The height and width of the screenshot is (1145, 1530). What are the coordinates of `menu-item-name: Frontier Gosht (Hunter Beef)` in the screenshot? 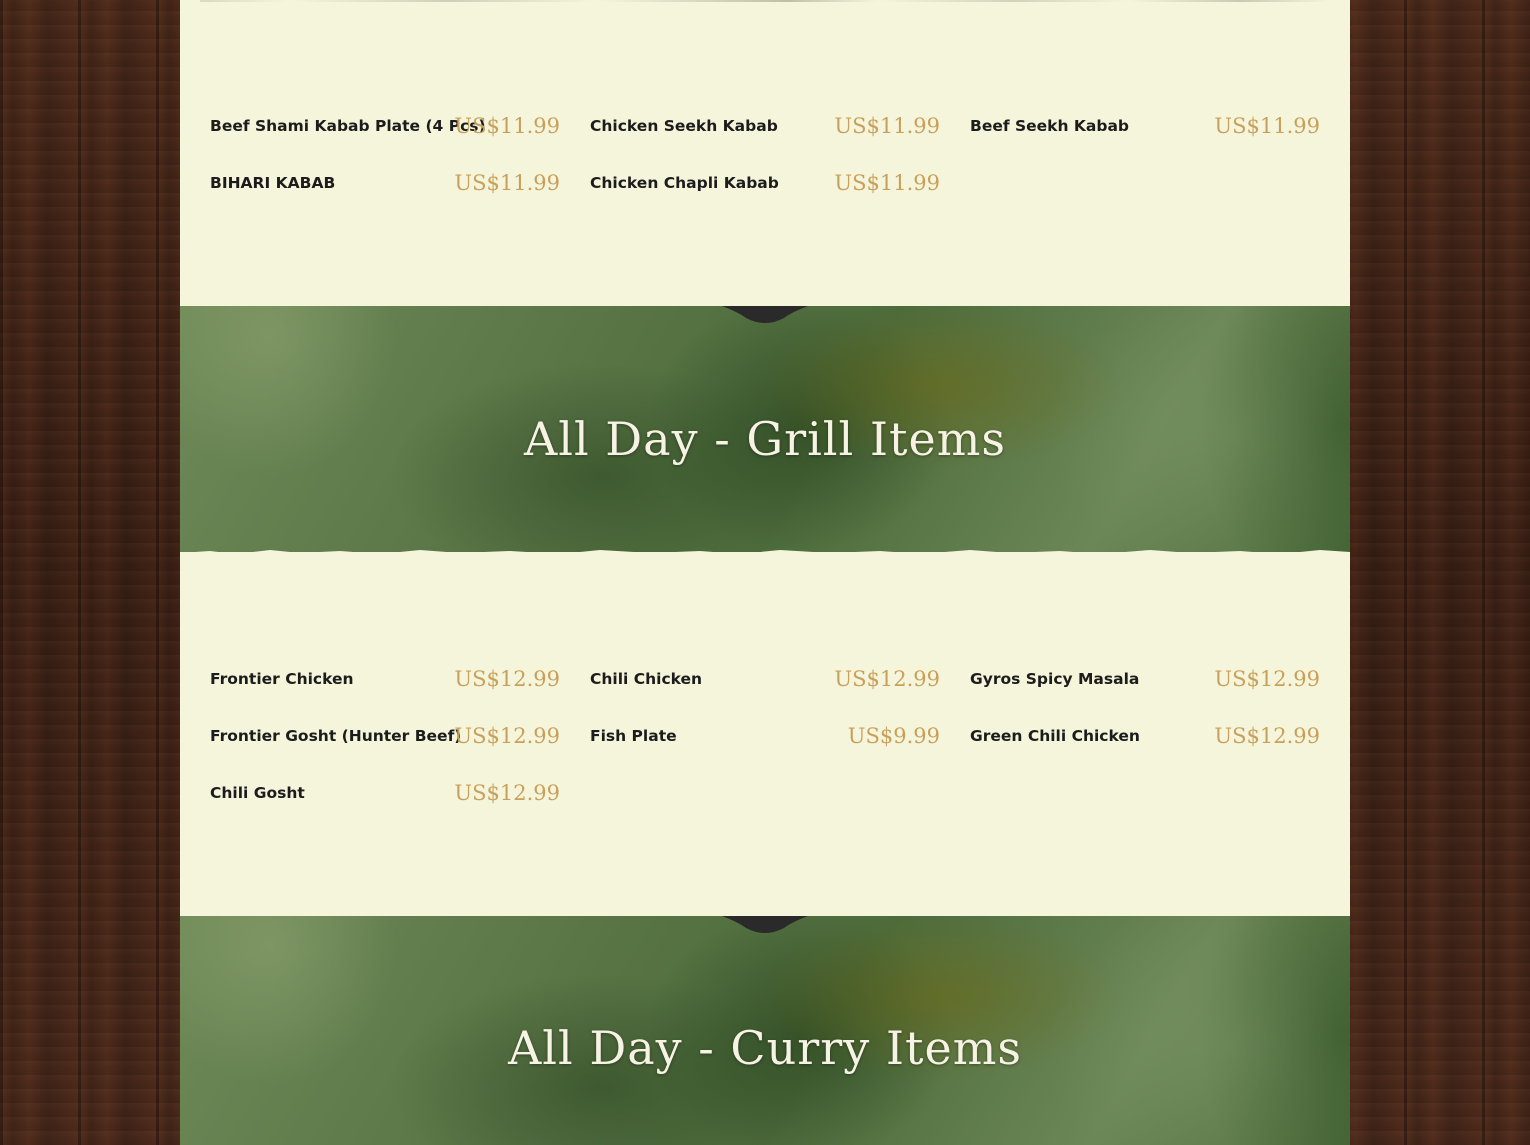 It's located at (336, 736).